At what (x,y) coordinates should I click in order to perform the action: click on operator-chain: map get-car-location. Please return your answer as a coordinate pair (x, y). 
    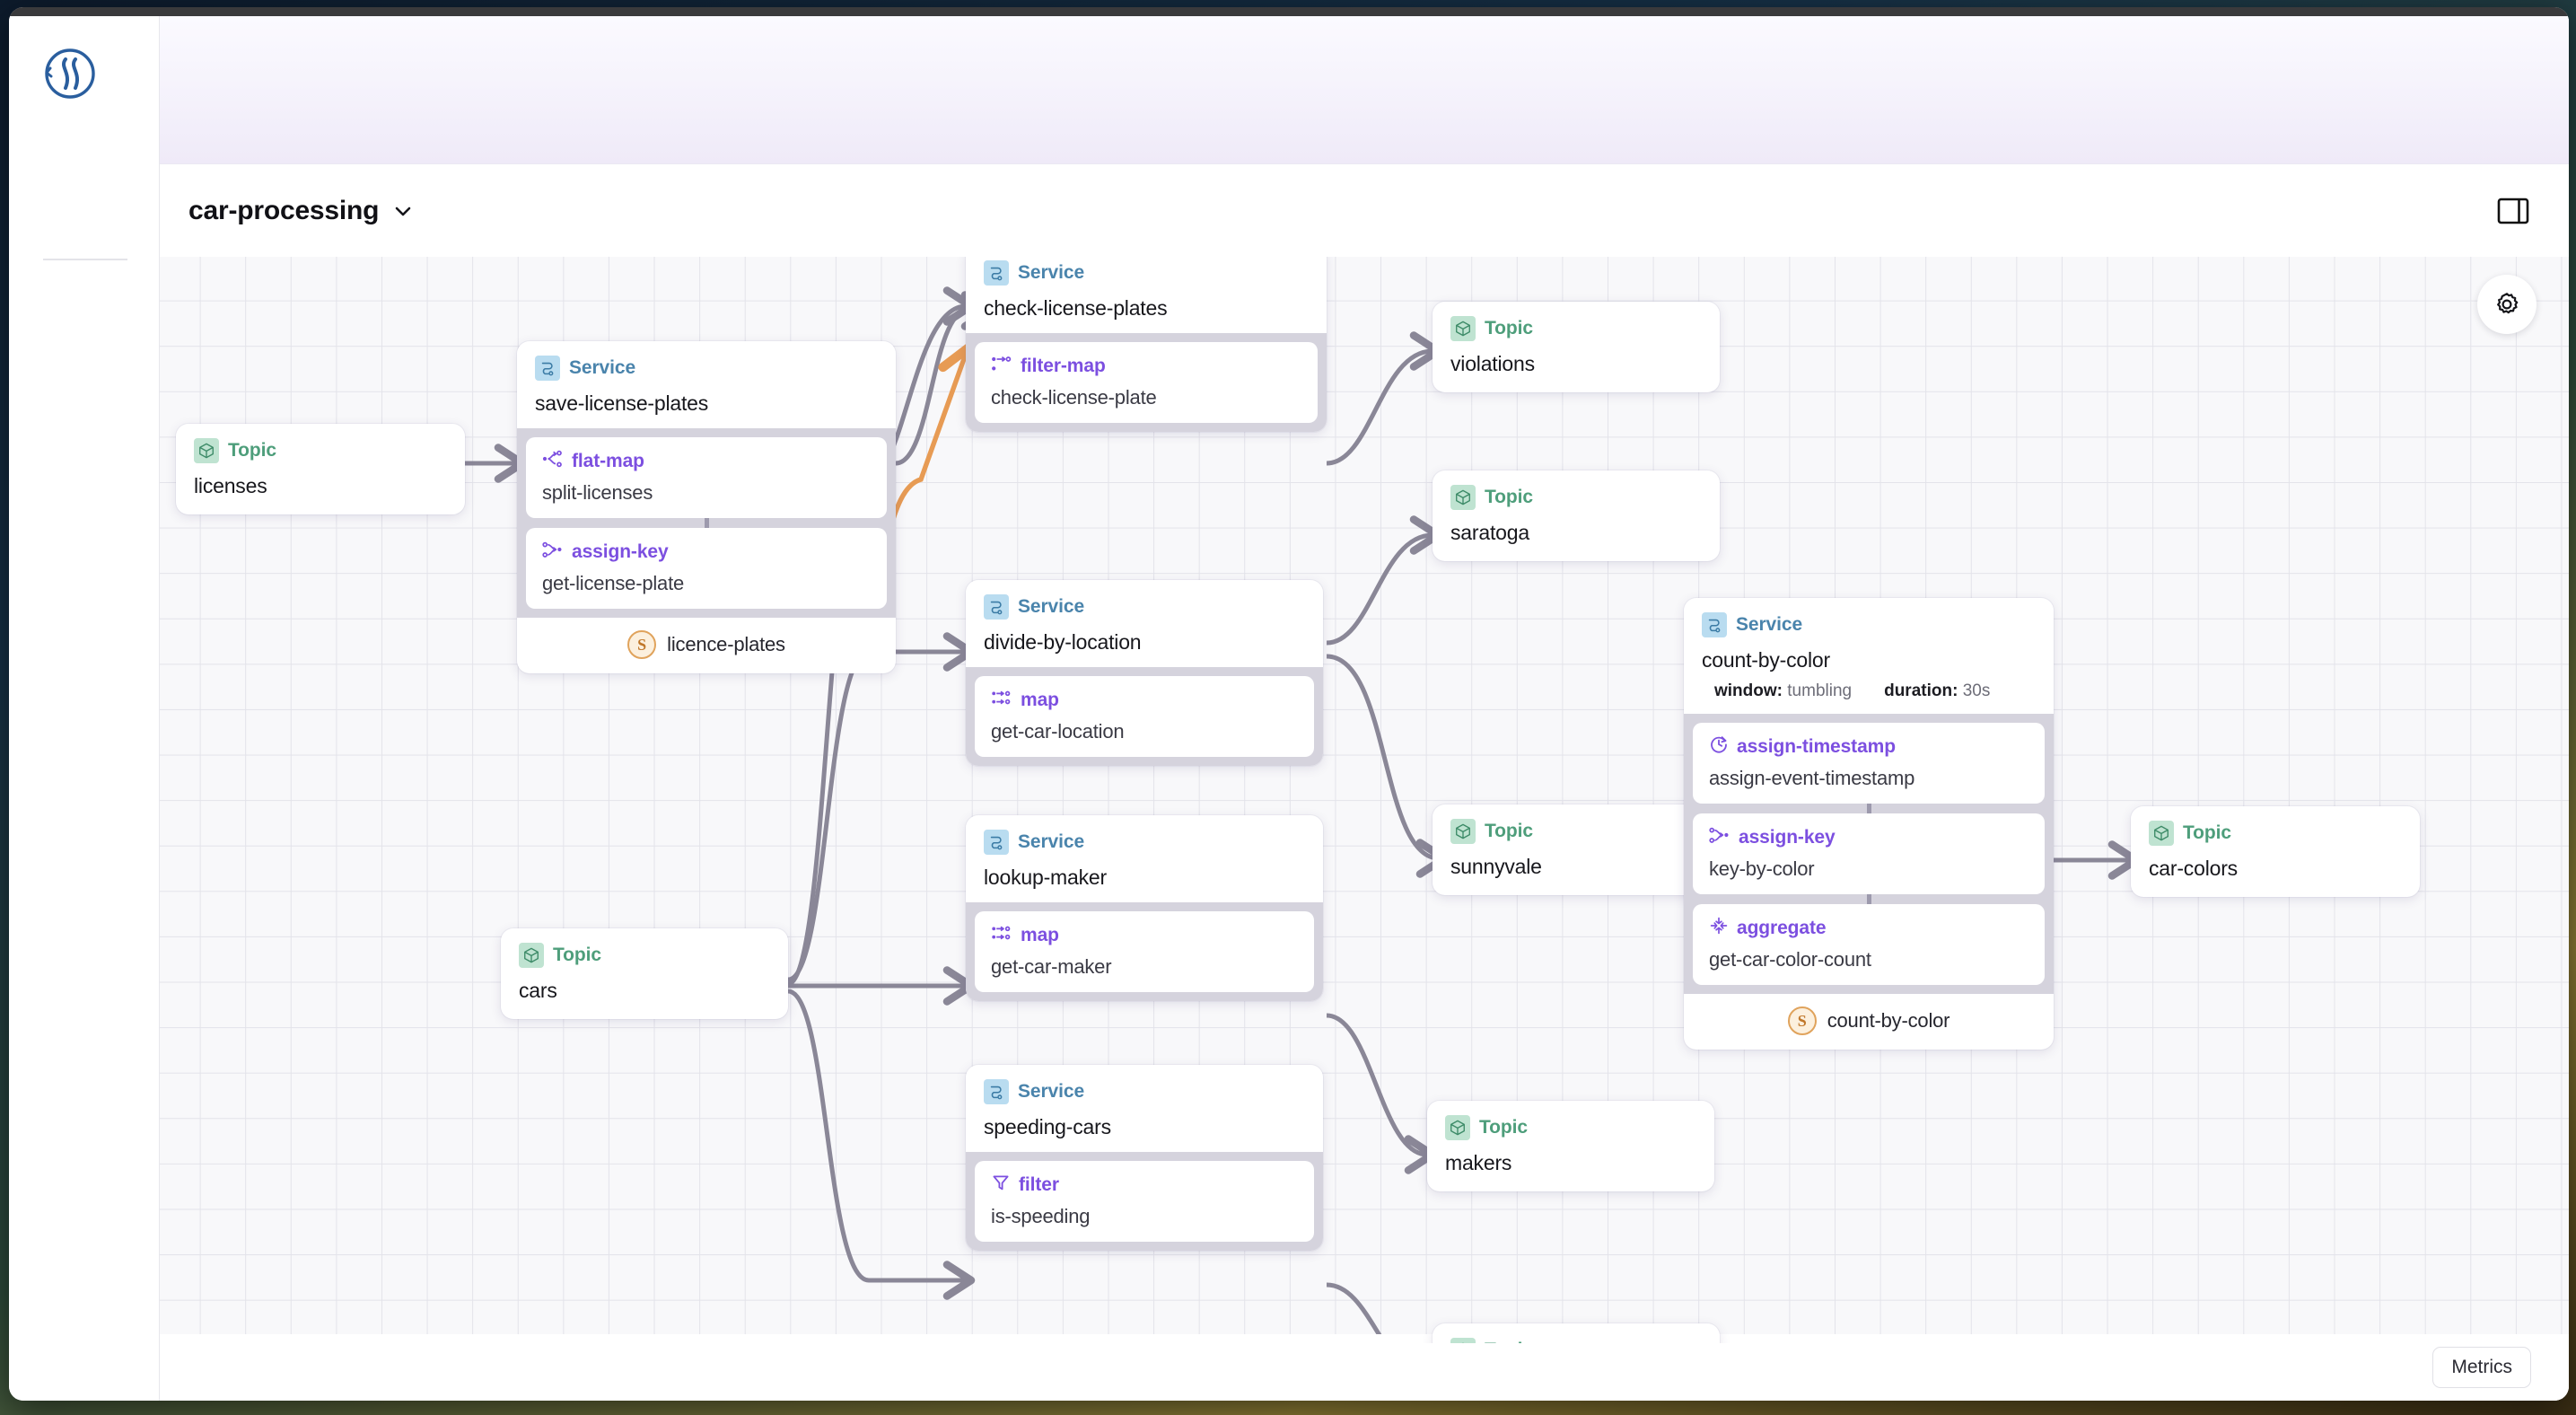
    Looking at the image, I should click on (1144, 717).